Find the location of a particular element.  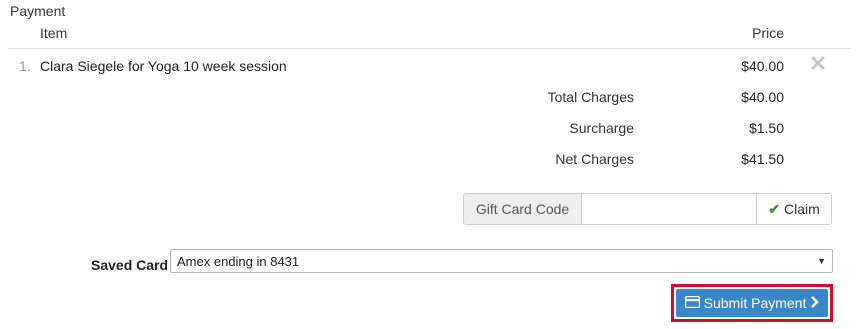

net-charges-label: Net Charges is located at coordinates (594, 159).